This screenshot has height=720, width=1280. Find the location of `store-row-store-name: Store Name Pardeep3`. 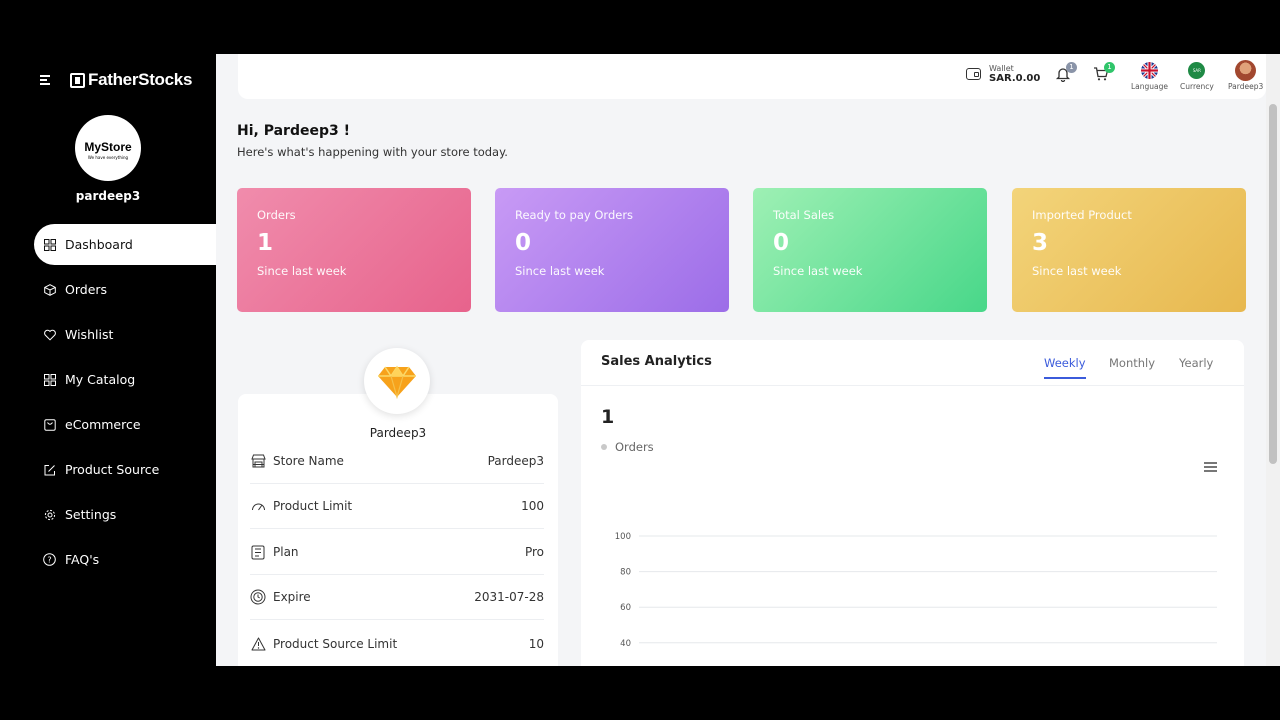

store-row-store-name: Store Name Pardeep3 is located at coordinates (397, 461).